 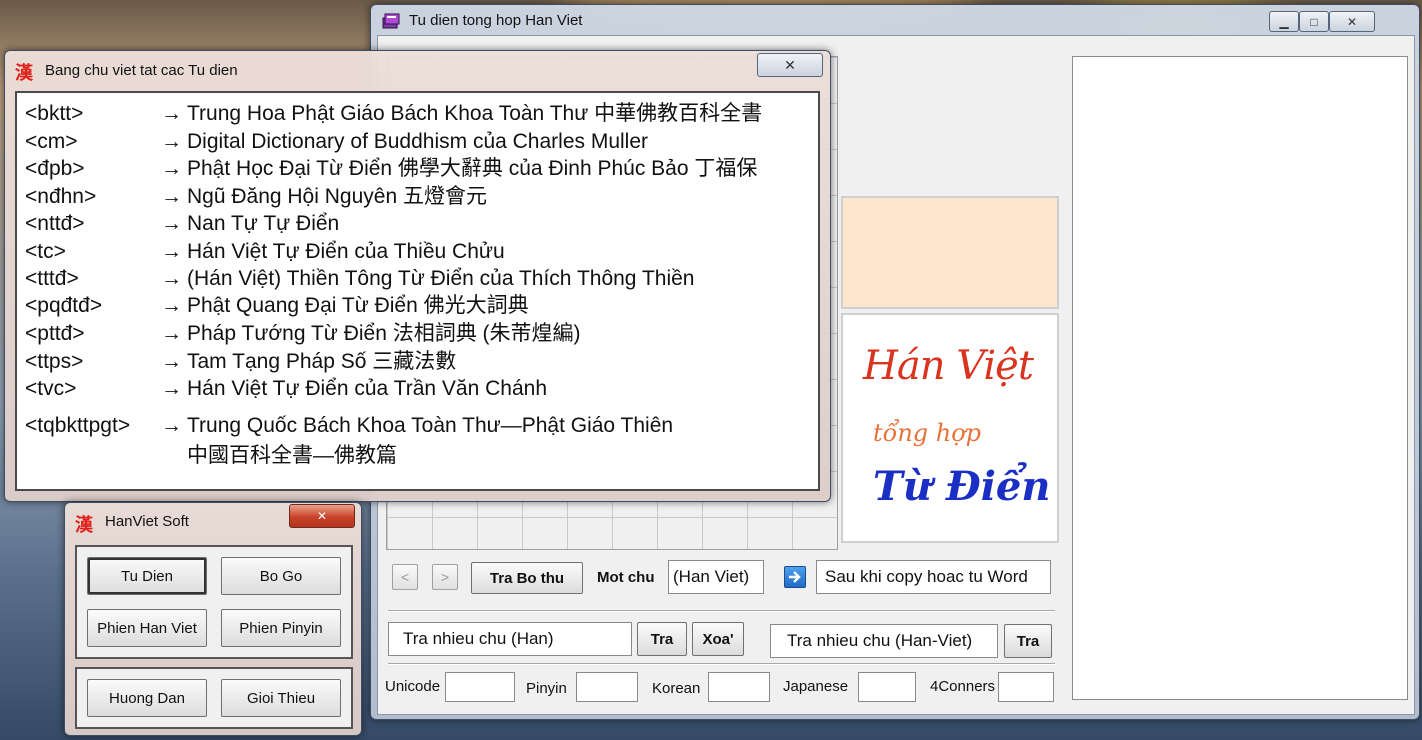 What do you see at coordinates (884, 641) in the screenshot?
I see `hanviet-multi-input: Tra nhieu chu (Han-Viet)` at bounding box center [884, 641].